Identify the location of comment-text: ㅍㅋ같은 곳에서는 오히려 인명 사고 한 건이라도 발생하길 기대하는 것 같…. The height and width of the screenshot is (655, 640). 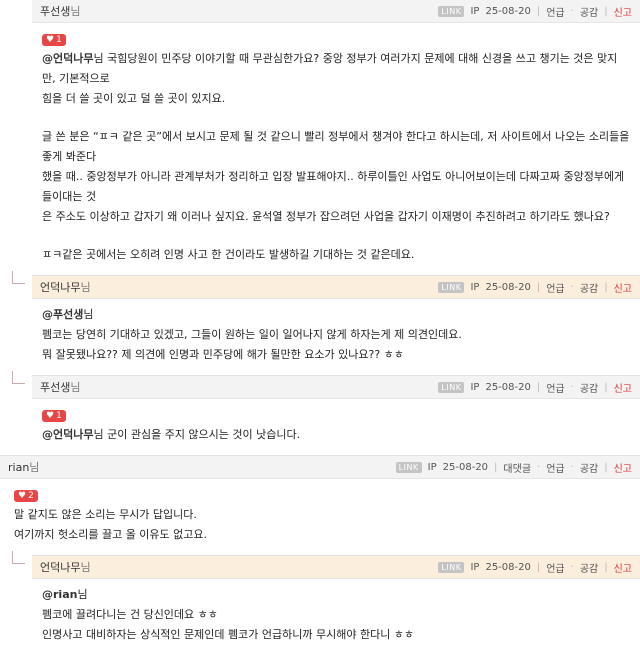
(228, 254).